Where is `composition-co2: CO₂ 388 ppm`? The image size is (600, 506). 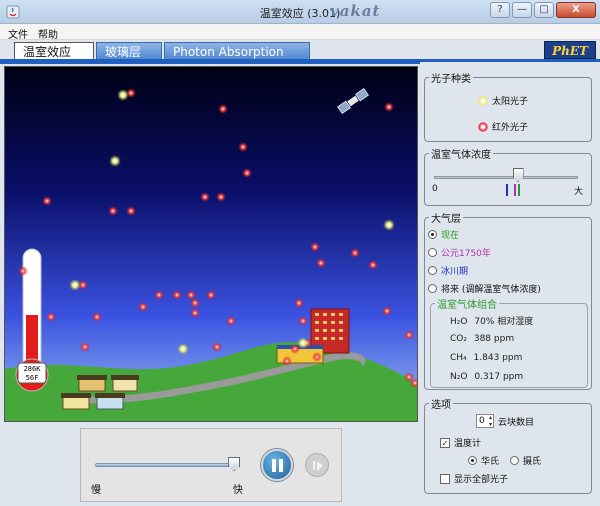
composition-co2: CO₂ 388 ppm is located at coordinates (482, 339).